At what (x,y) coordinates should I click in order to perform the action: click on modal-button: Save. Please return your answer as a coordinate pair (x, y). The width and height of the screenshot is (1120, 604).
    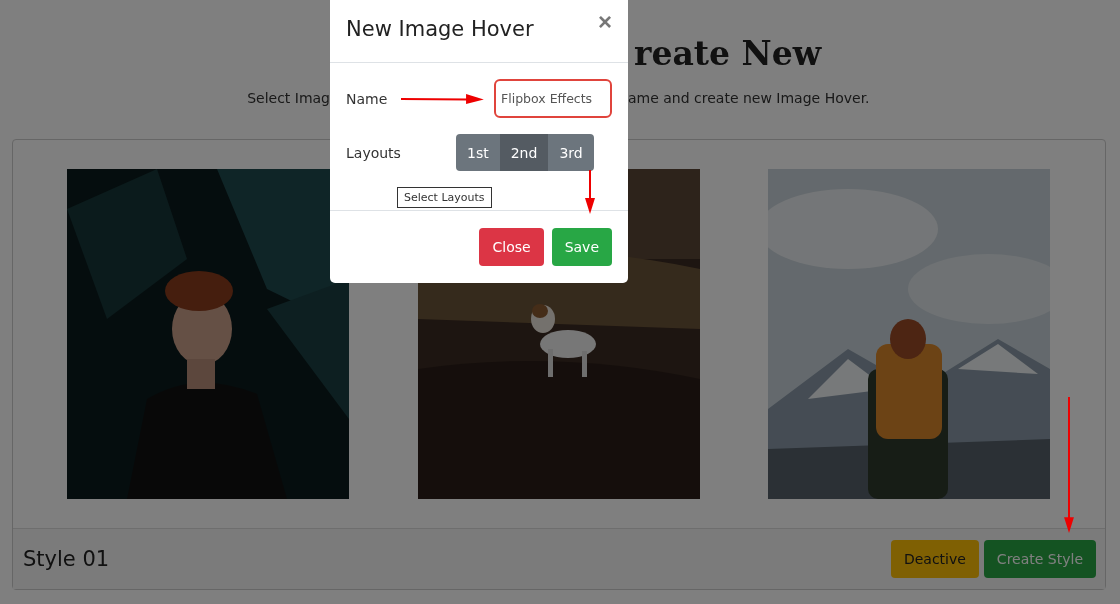
    Looking at the image, I should click on (581, 247).